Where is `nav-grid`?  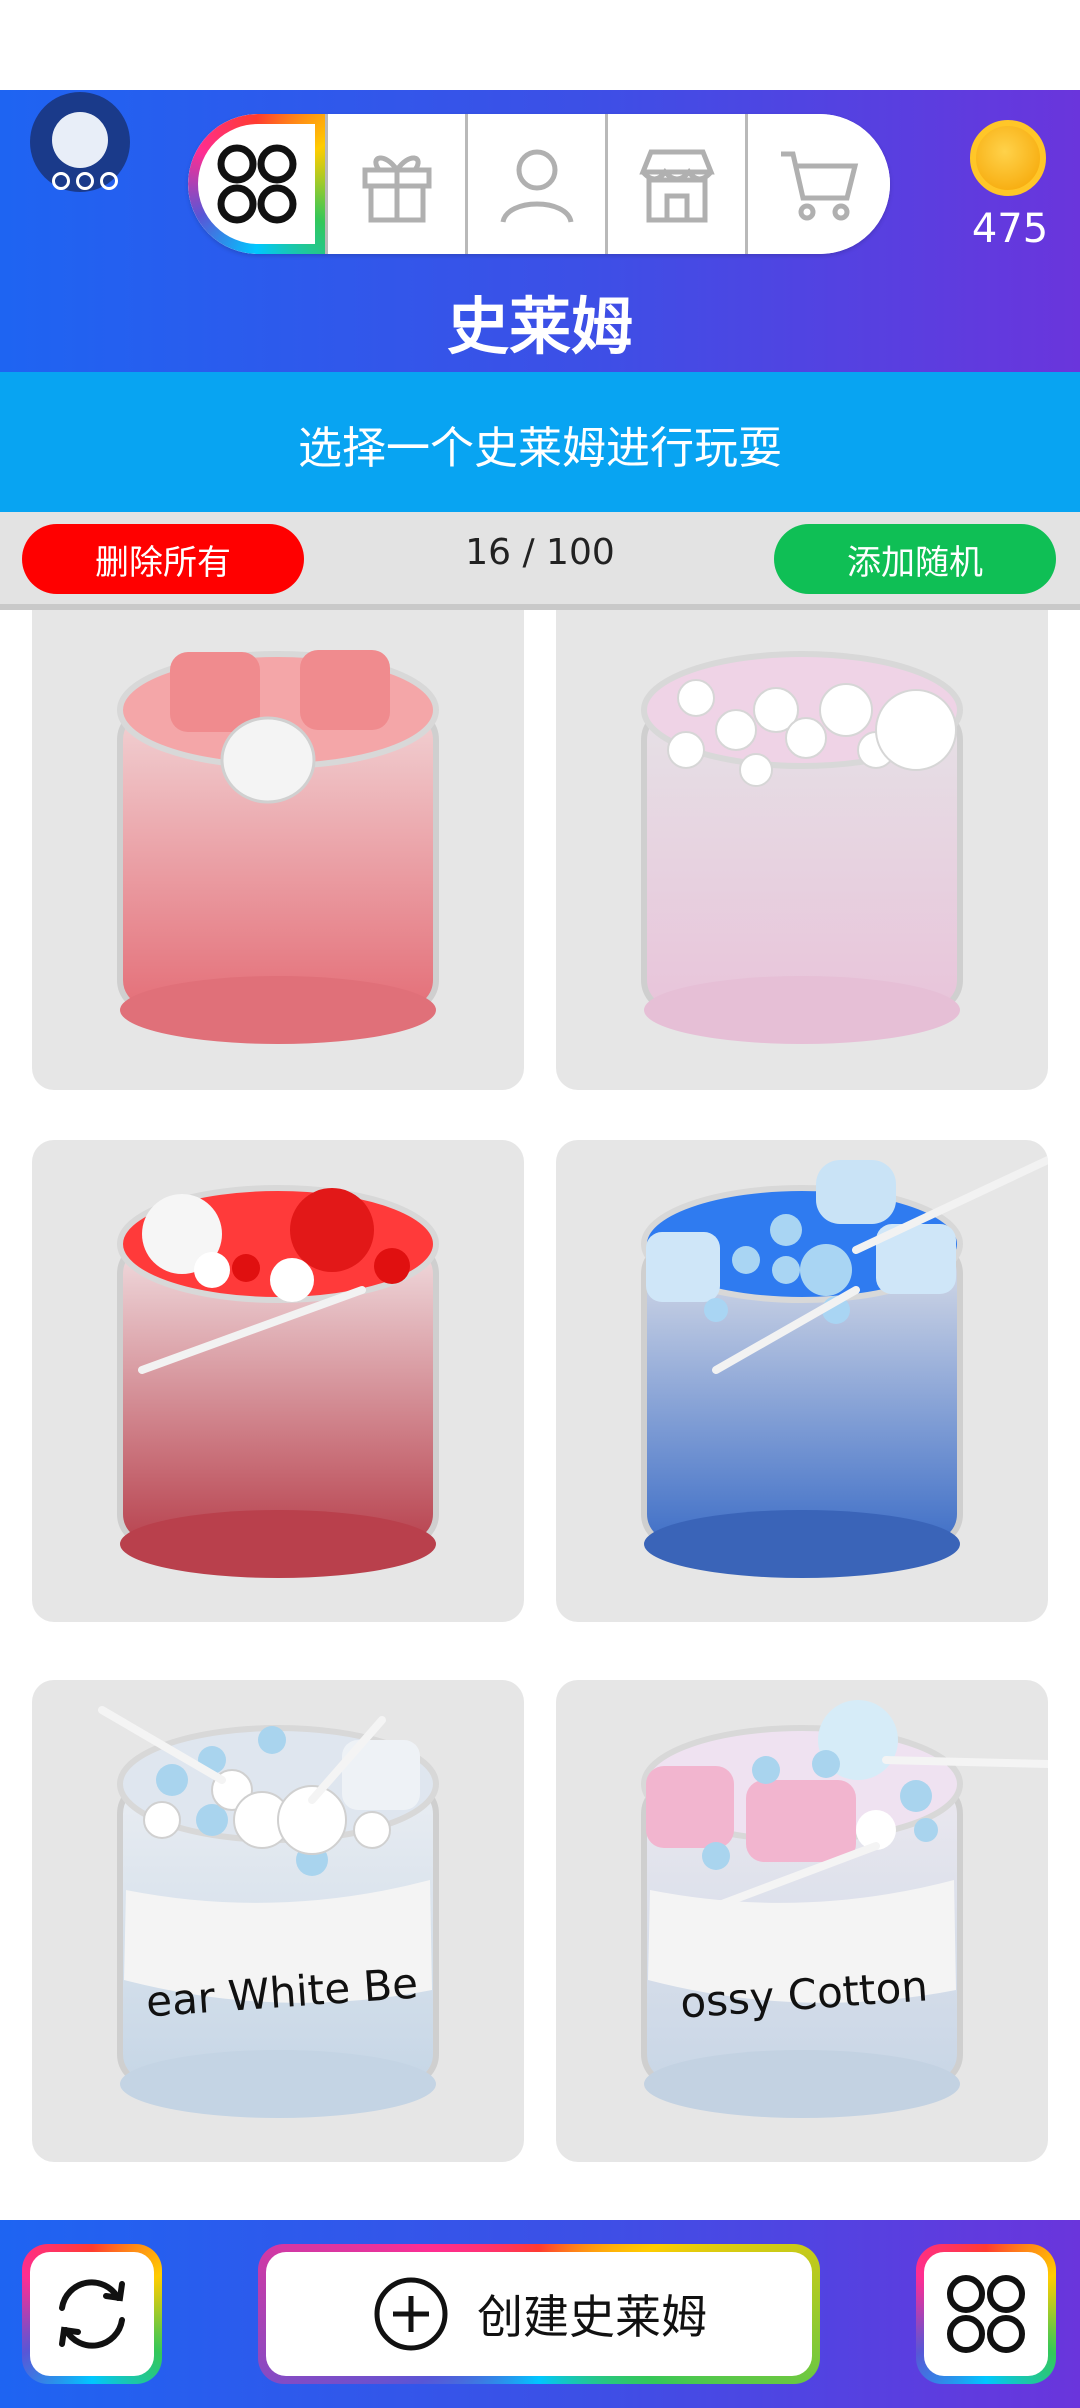
nav-grid is located at coordinates (258, 184).